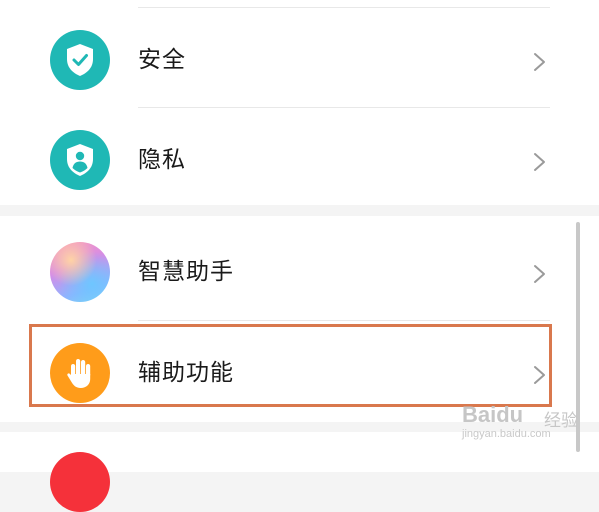  I want to click on app-icon-partial, so click(80, 482).